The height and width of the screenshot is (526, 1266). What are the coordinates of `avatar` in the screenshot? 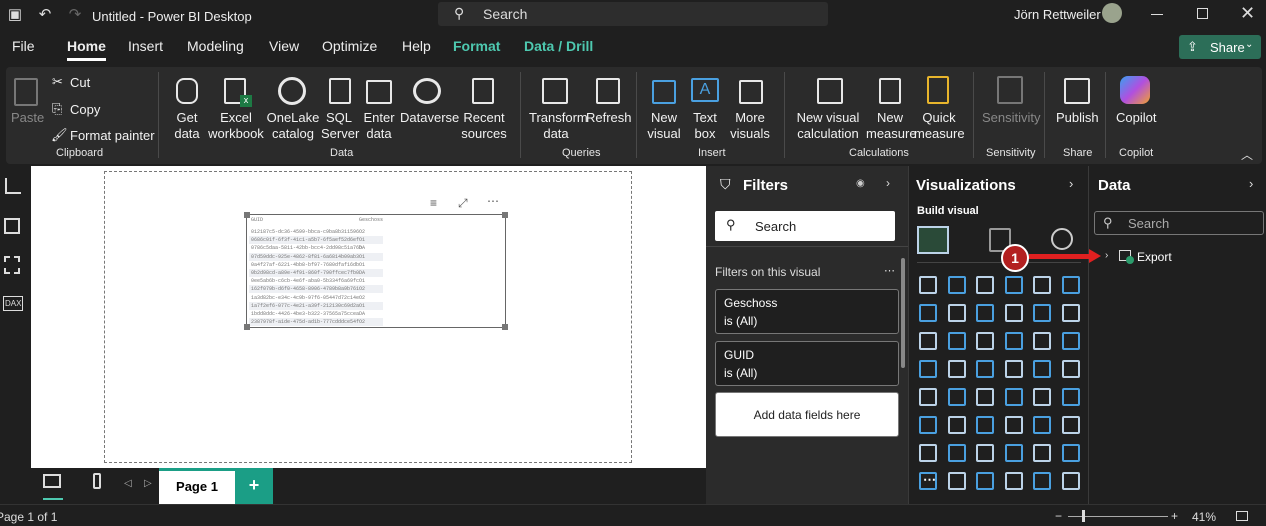 It's located at (1112, 13).